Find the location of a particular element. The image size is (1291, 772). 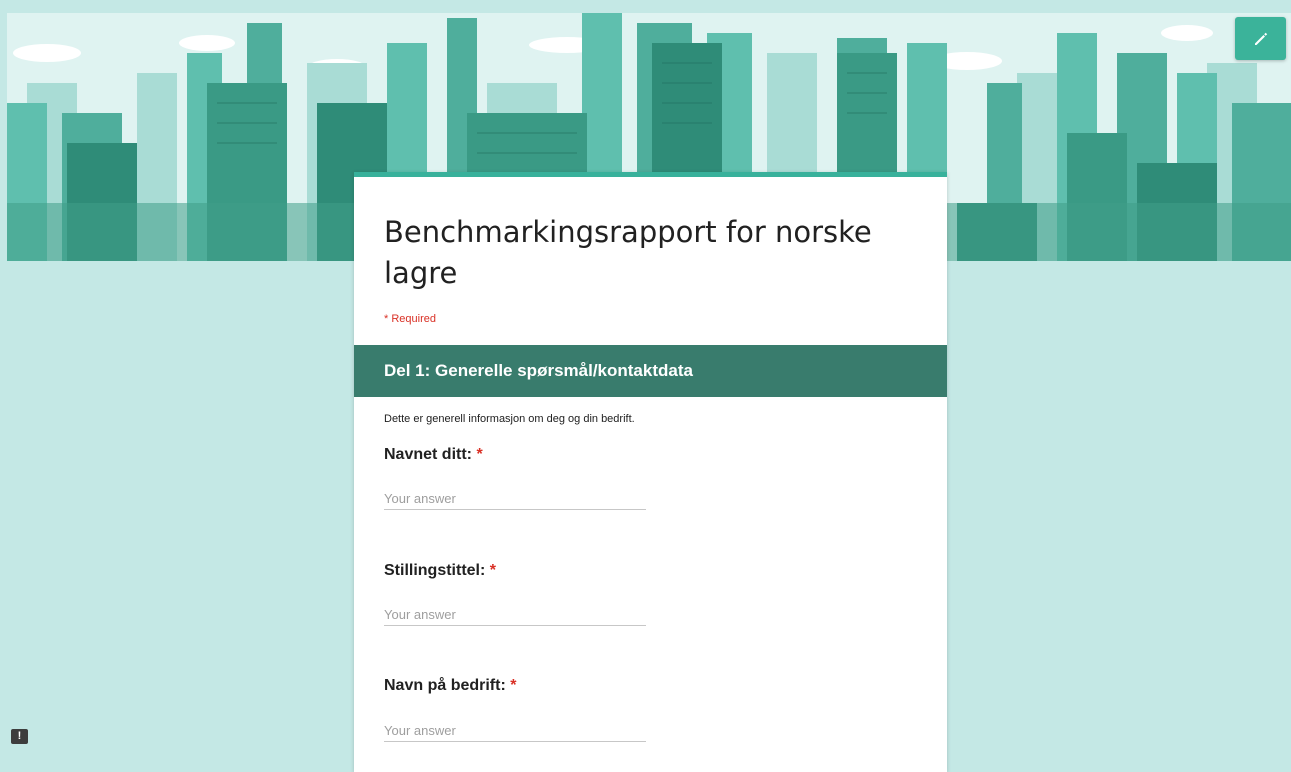

edit-theme-button is located at coordinates (1260, 38).